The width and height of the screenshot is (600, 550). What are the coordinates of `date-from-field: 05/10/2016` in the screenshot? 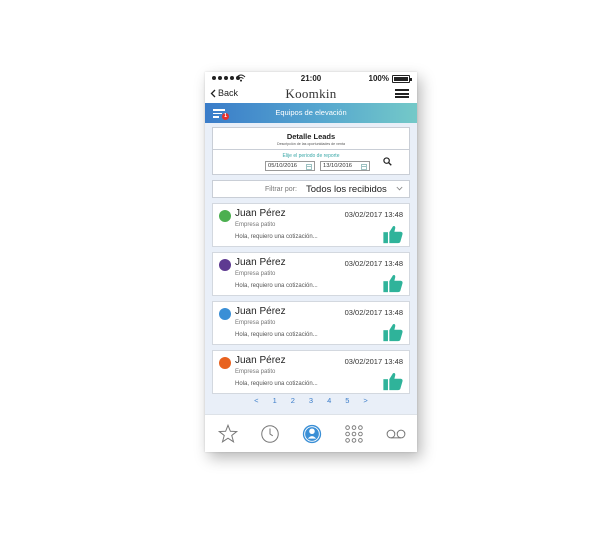 It's located at (290, 166).